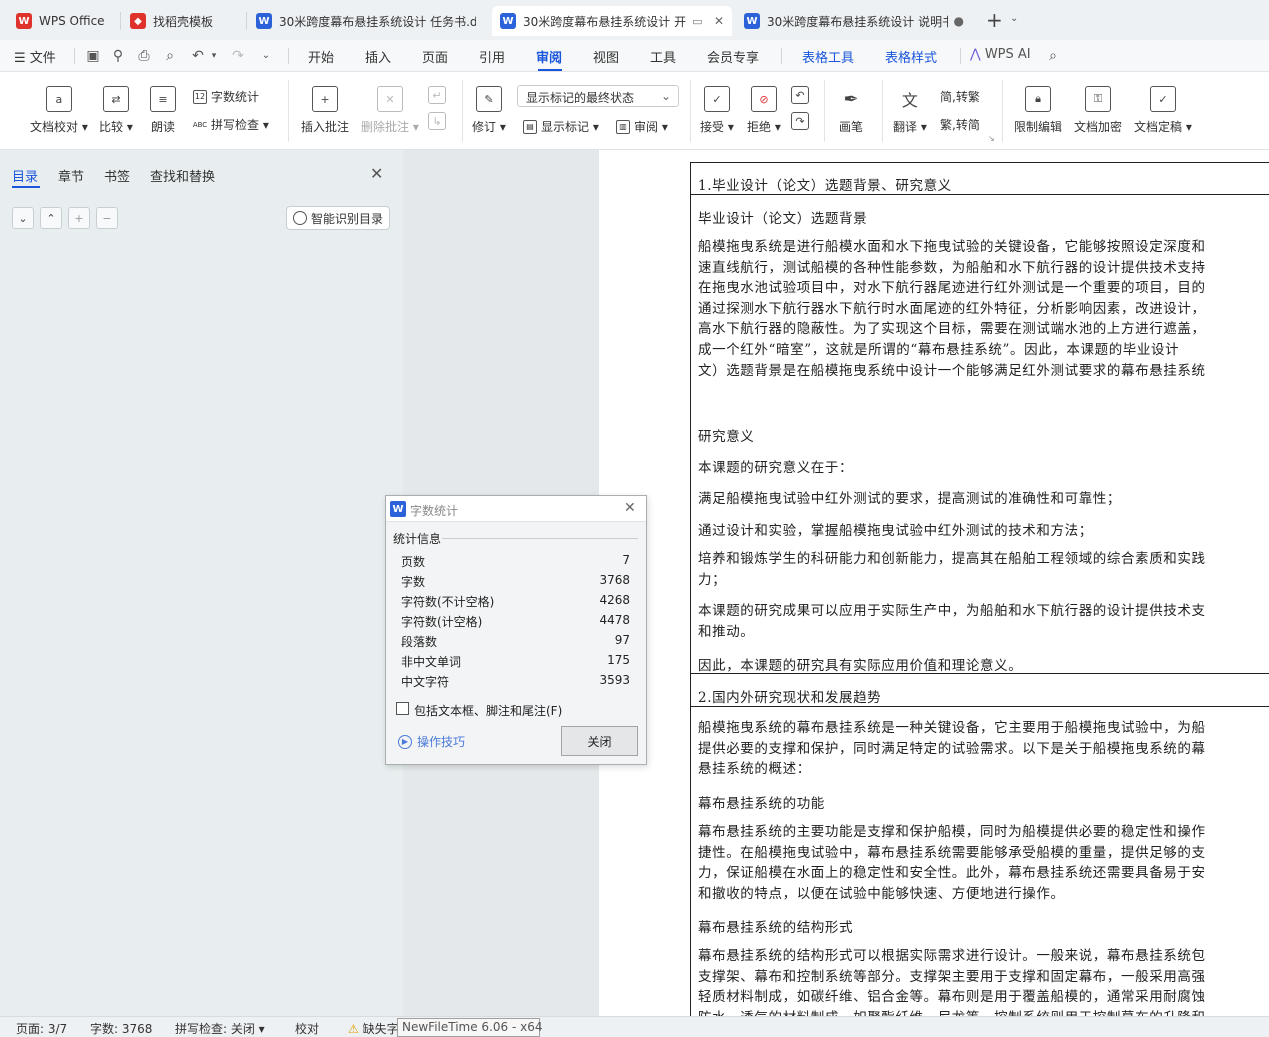 Image resolution: width=1269 pixels, height=1037 pixels. What do you see at coordinates (1038, 99) in the screenshot?
I see `lock-doc-icon: 🔒︎` at bounding box center [1038, 99].